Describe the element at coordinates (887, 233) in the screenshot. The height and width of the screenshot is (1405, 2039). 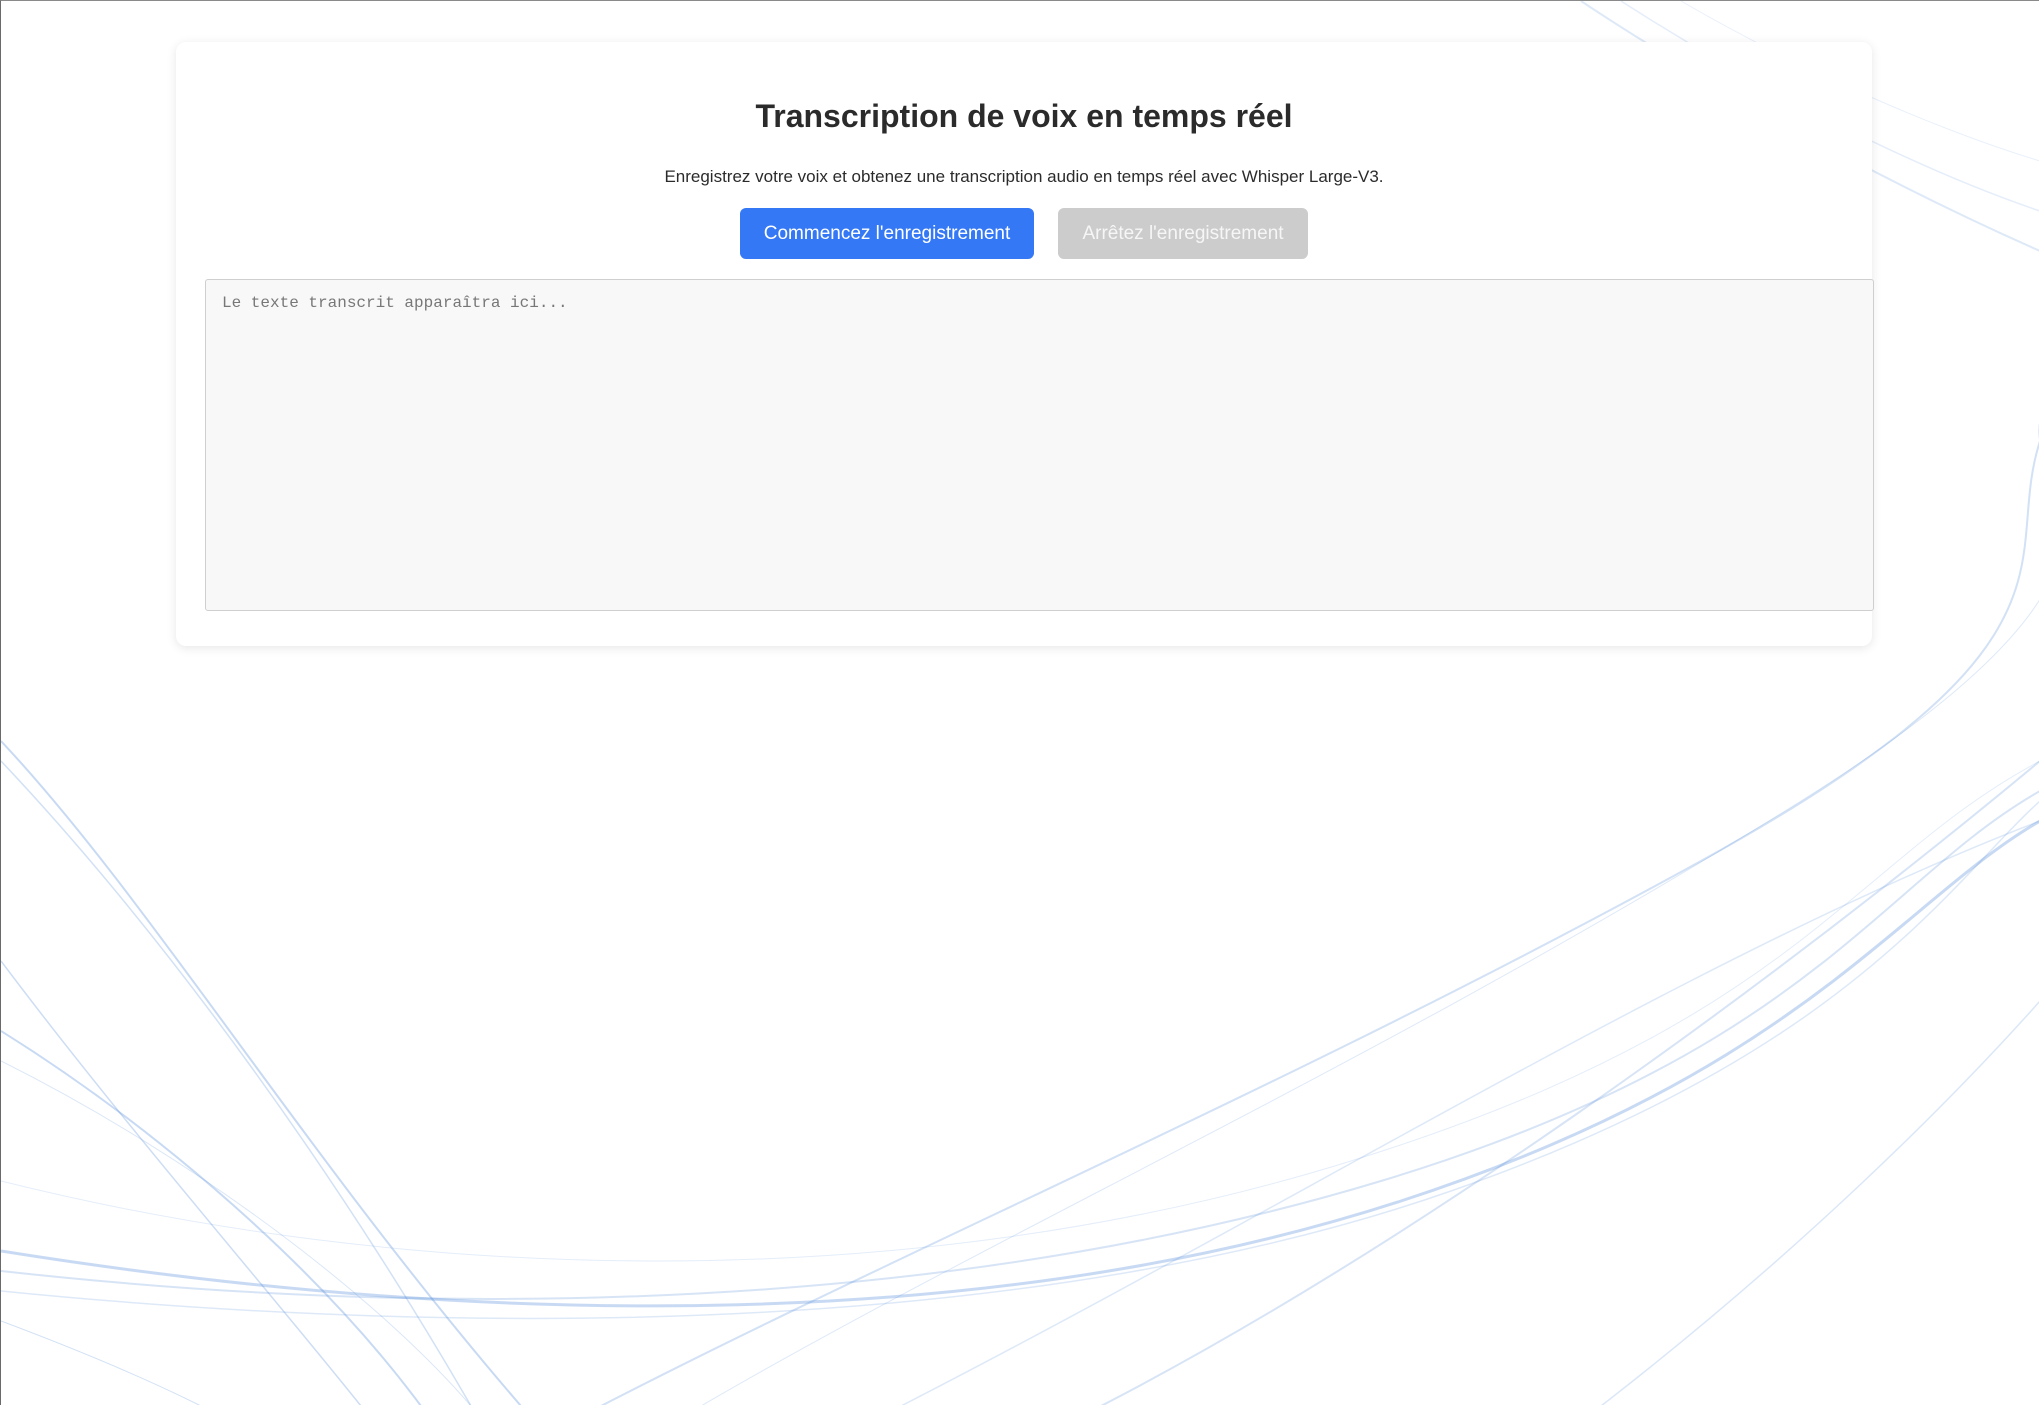
I see `start-recording-button: Commencez l'enregistrement` at that location.